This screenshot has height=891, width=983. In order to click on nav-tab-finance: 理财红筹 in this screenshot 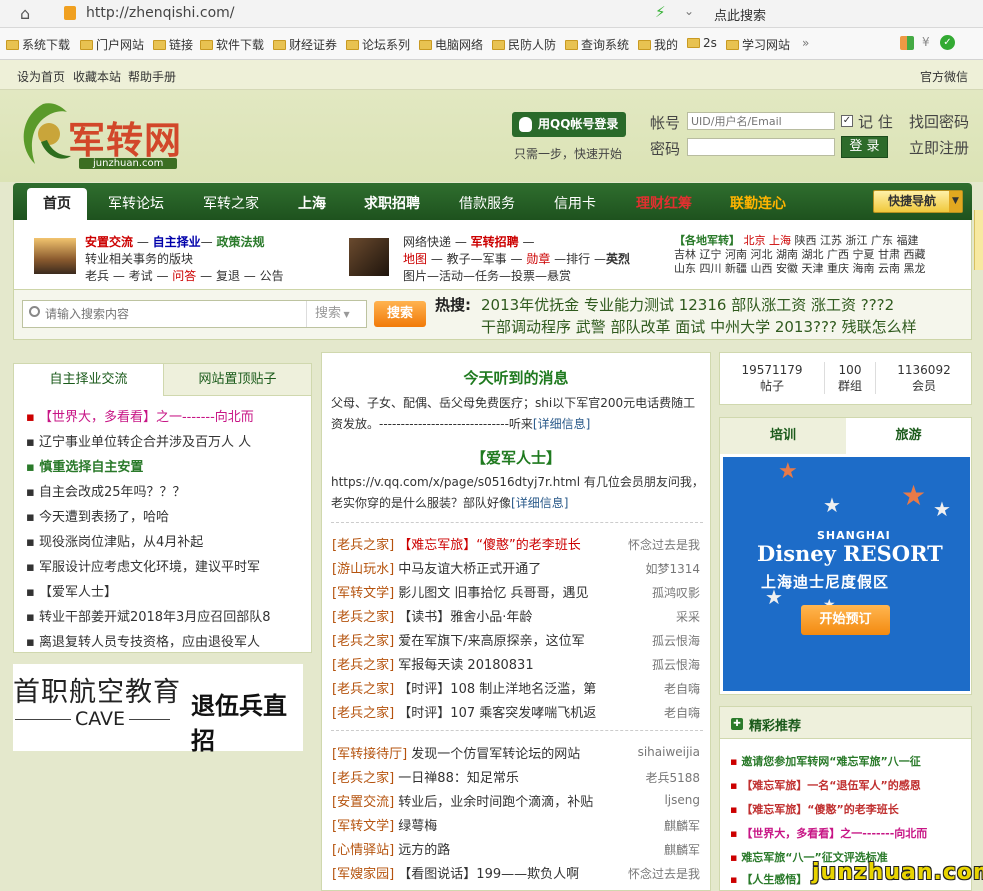, I will do `click(664, 203)`.